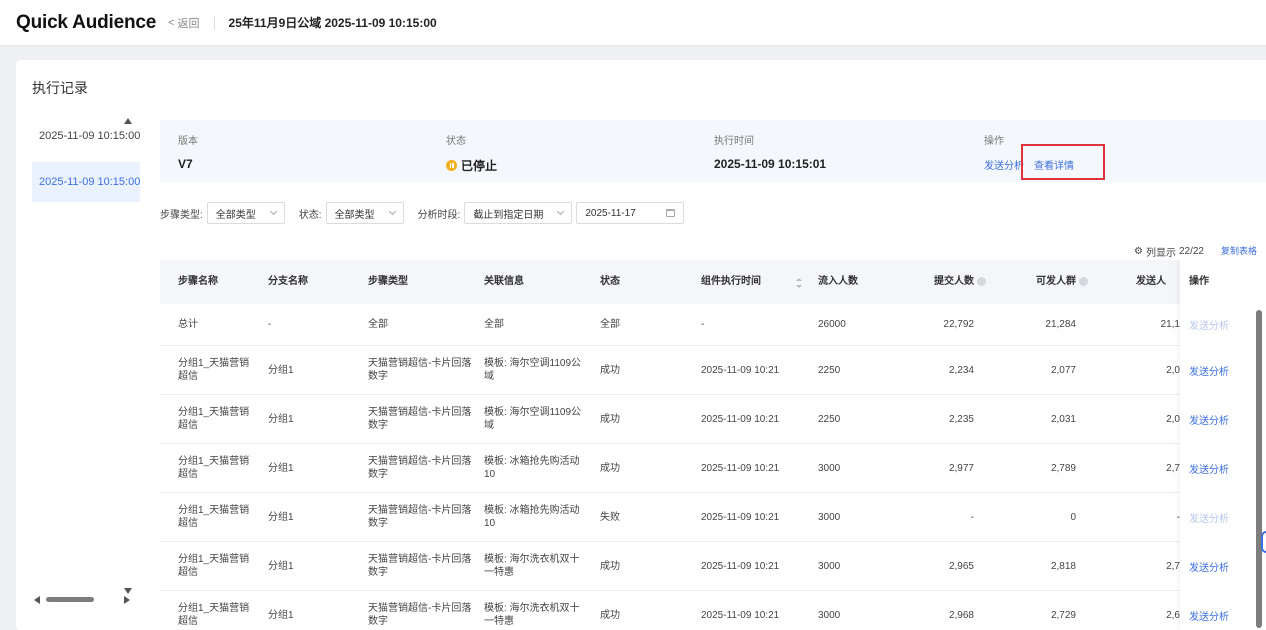  I want to click on scroll-down-icon, so click(128, 591).